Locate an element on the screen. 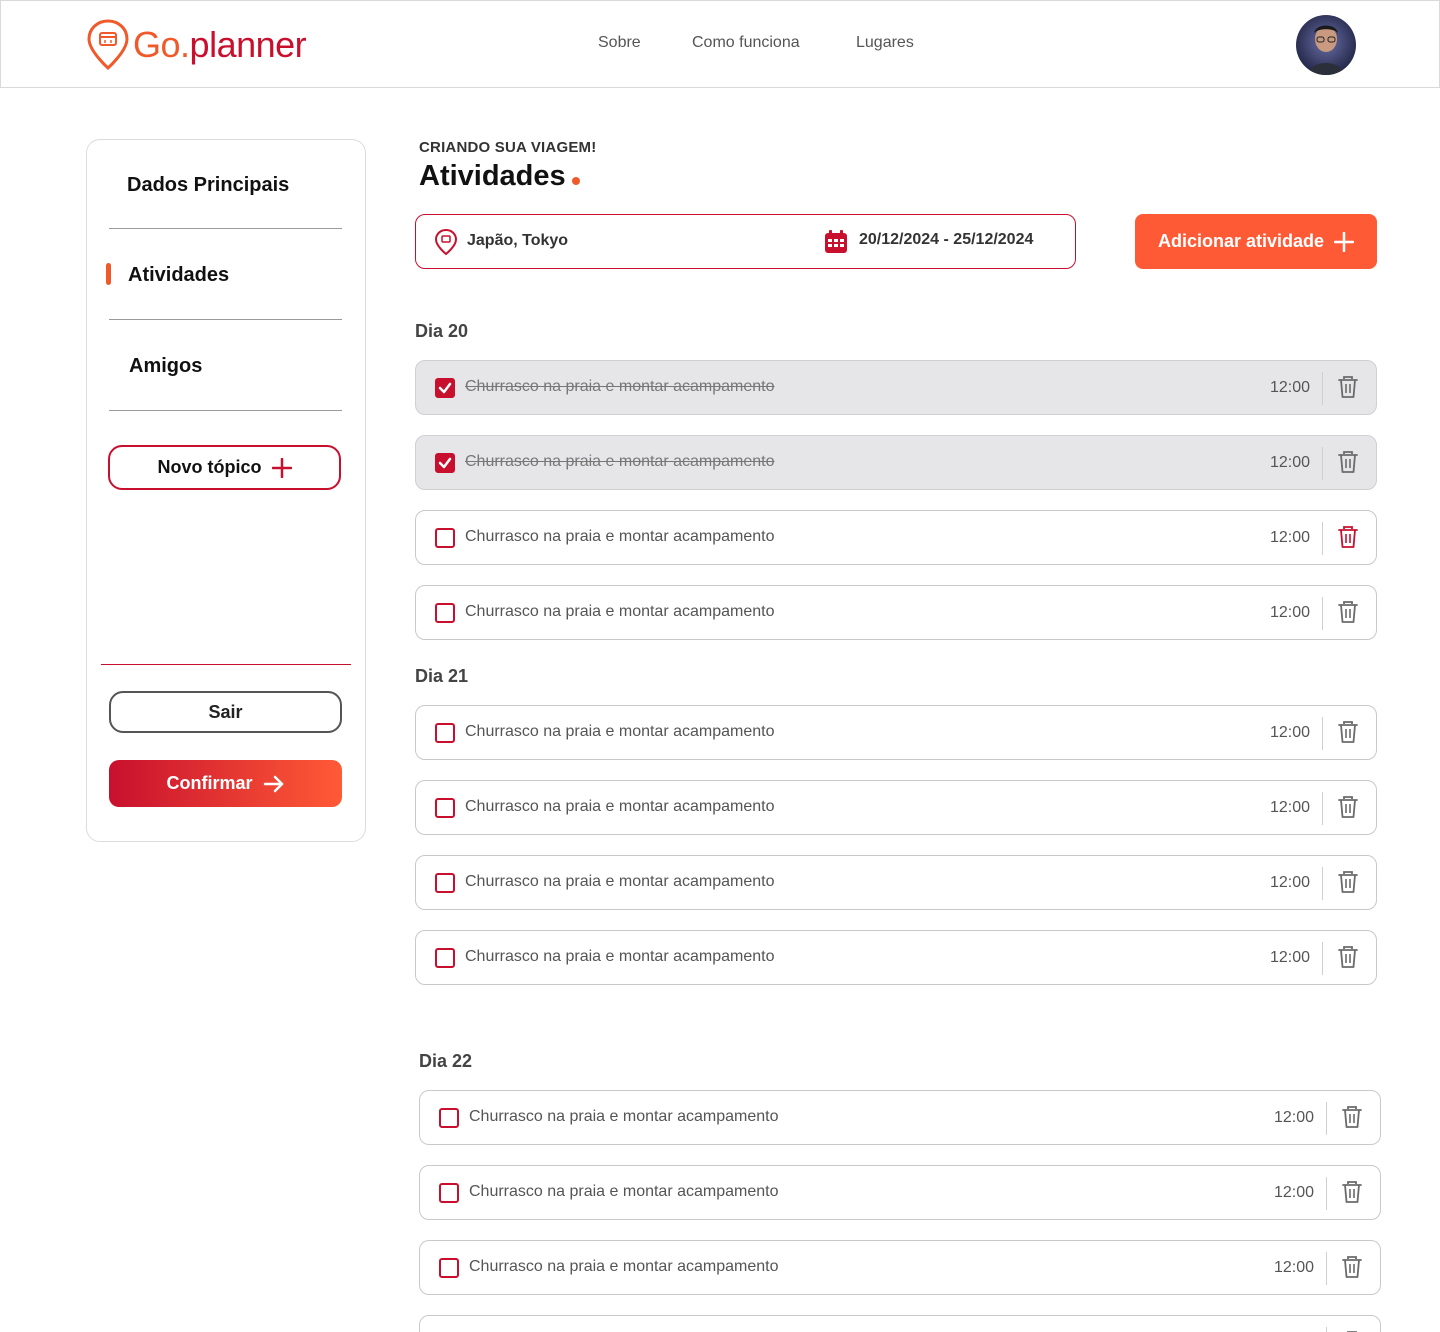 The image size is (1440, 1332). page-title-text: Atividades is located at coordinates (492, 176).